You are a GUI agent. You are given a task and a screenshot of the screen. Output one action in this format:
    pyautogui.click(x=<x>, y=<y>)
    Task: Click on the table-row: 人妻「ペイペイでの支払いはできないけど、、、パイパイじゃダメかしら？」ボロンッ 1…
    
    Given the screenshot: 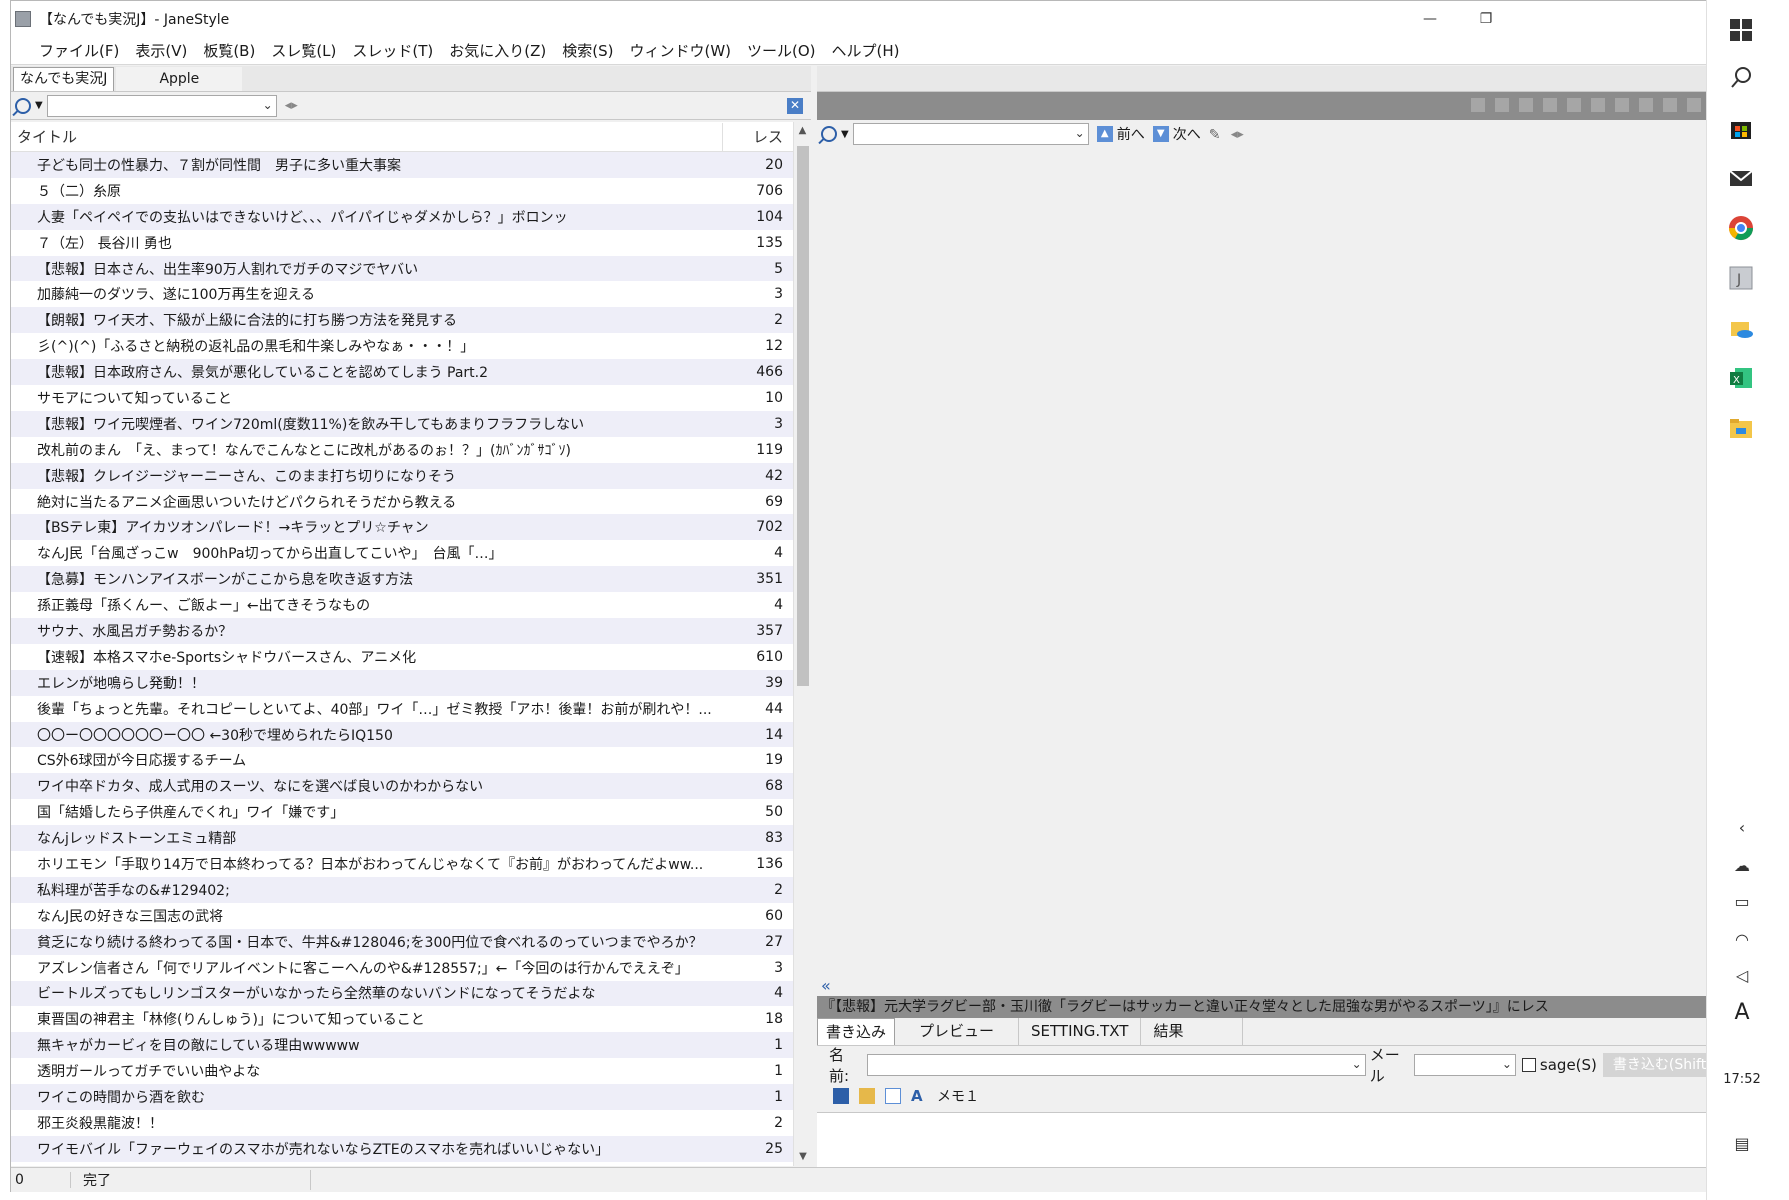 What is the action you would take?
    pyautogui.click(x=402, y=216)
    